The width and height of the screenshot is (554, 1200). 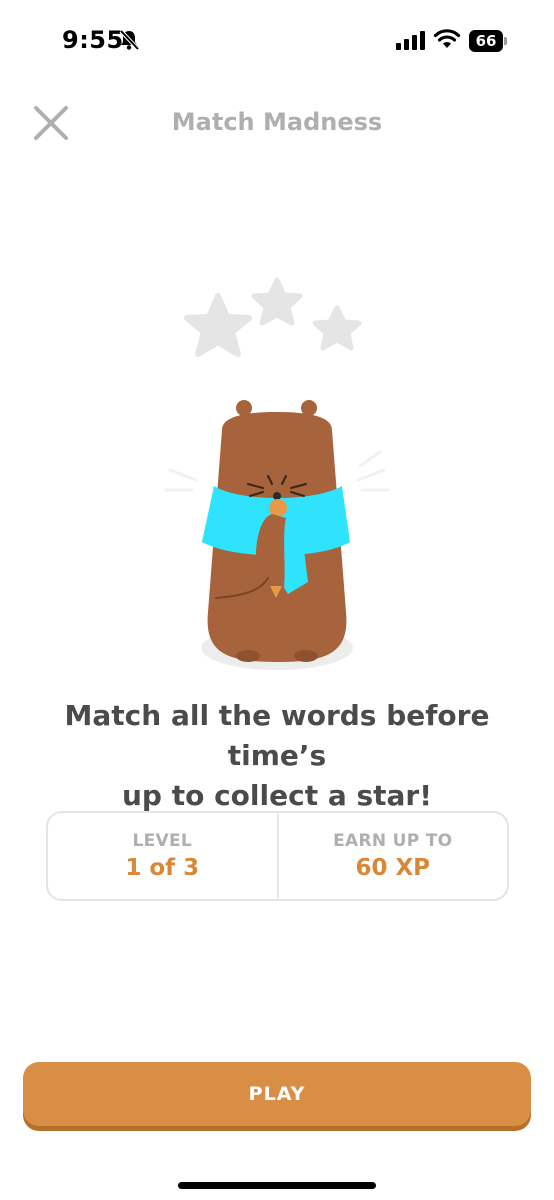 I want to click on wifi-icon, so click(x=447, y=38).